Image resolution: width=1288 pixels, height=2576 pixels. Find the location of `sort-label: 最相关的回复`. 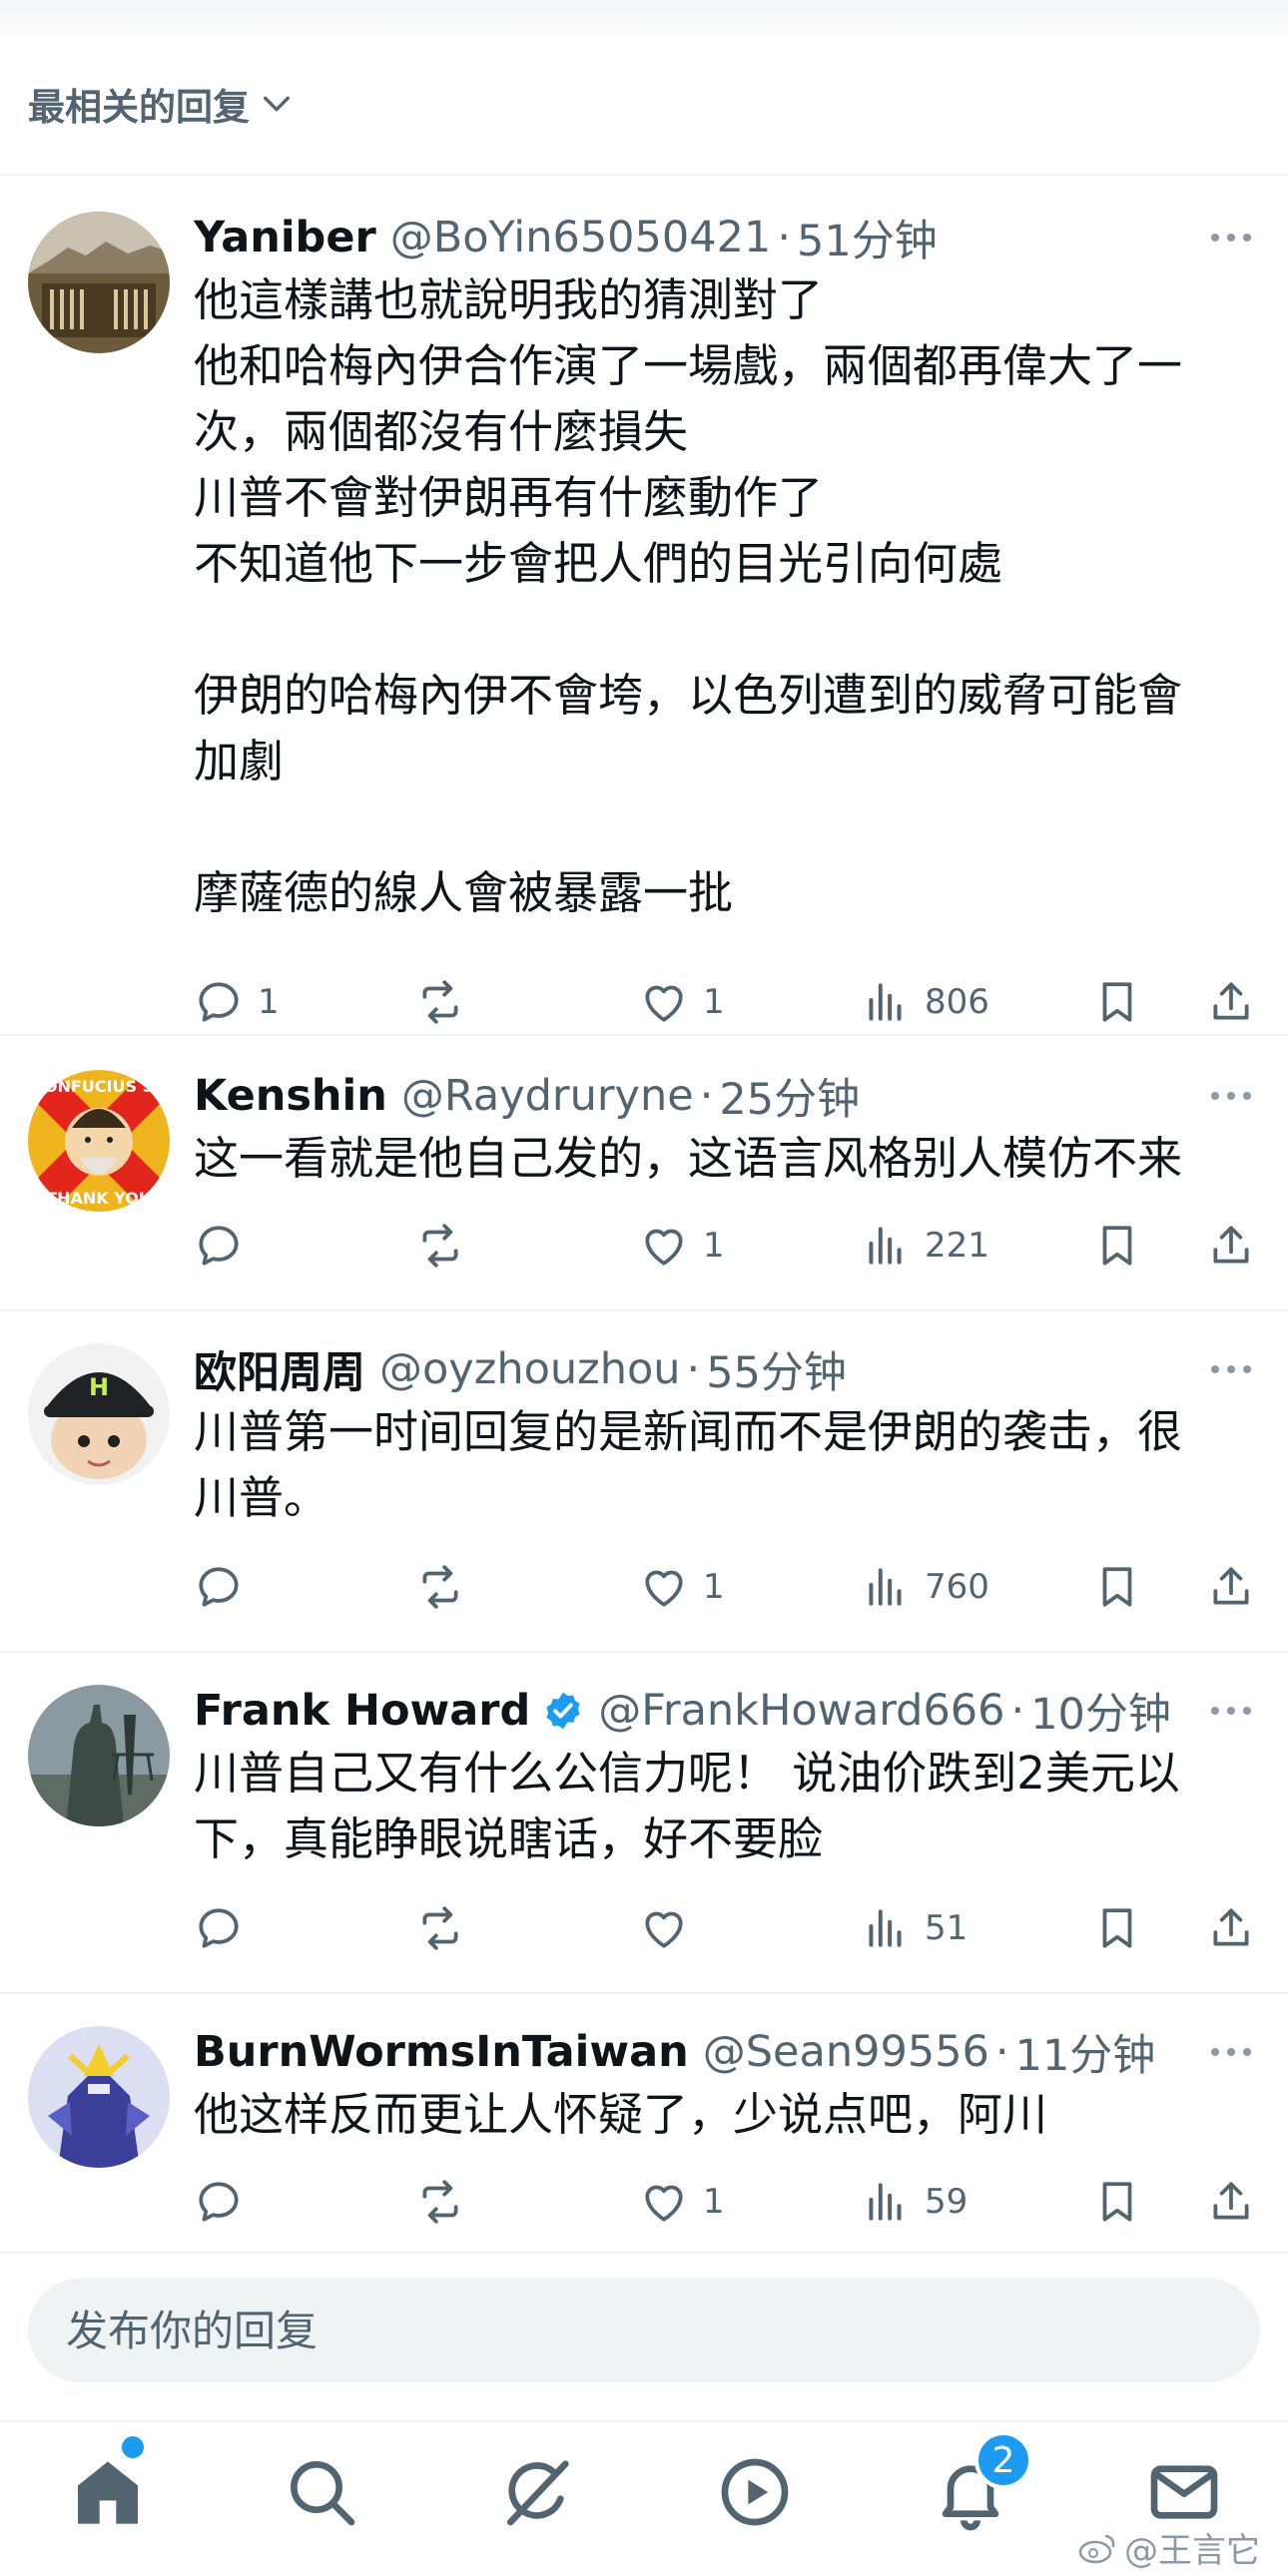

sort-label: 最相关的回复 is located at coordinates (139, 108).